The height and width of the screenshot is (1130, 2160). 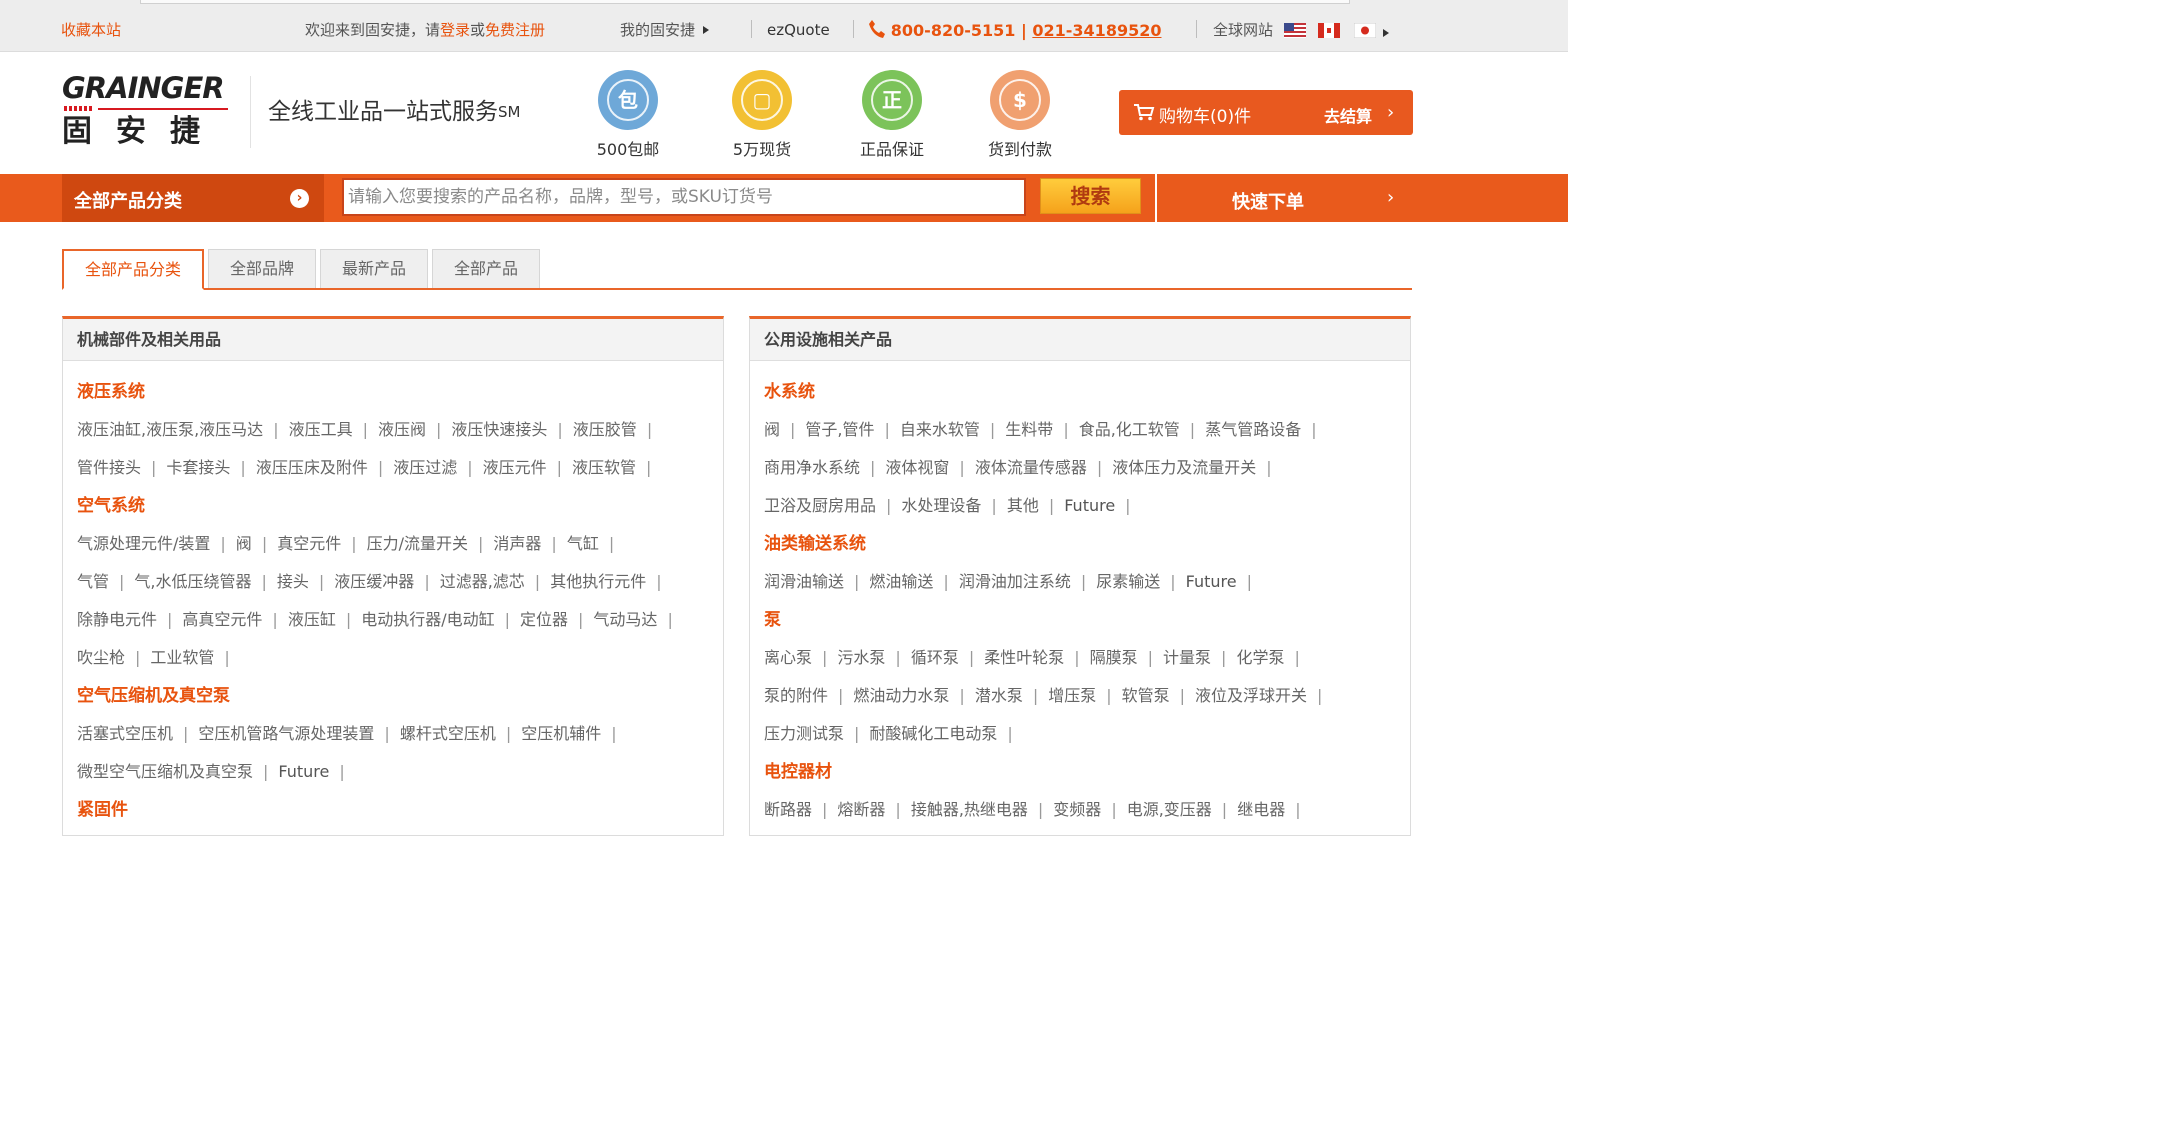 What do you see at coordinates (1024, 657) in the screenshot?
I see `category-link: 柔性叶轮泵` at bounding box center [1024, 657].